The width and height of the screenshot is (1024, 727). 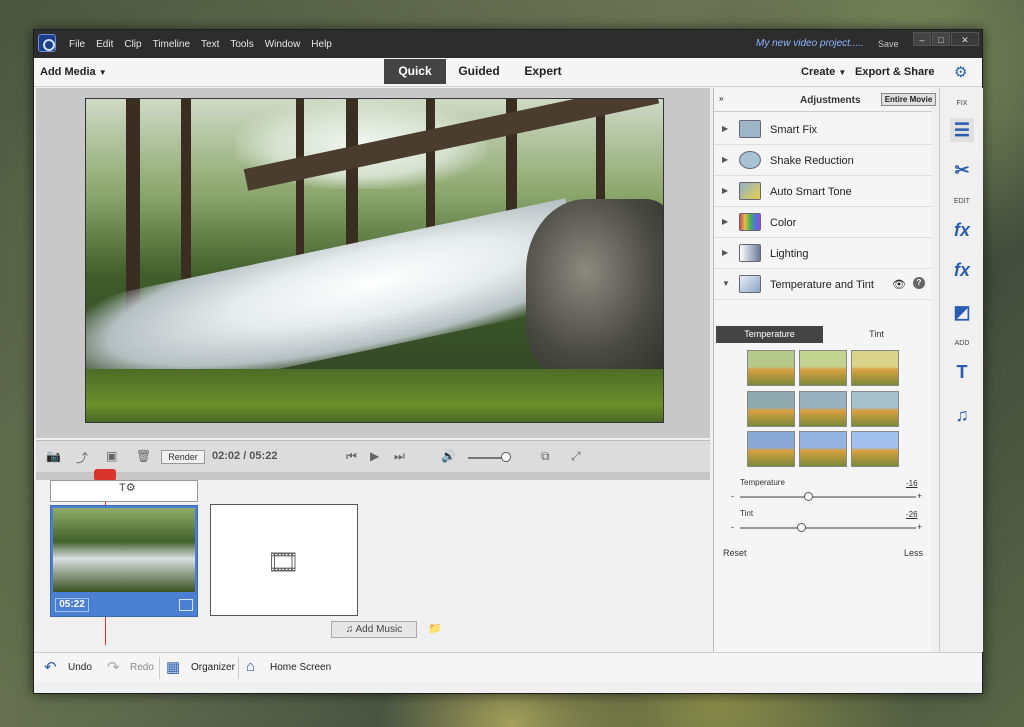 What do you see at coordinates (545, 456) in the screenshot?
I see `render-preview-icon: ⧉` at bounding box center [545, 456].